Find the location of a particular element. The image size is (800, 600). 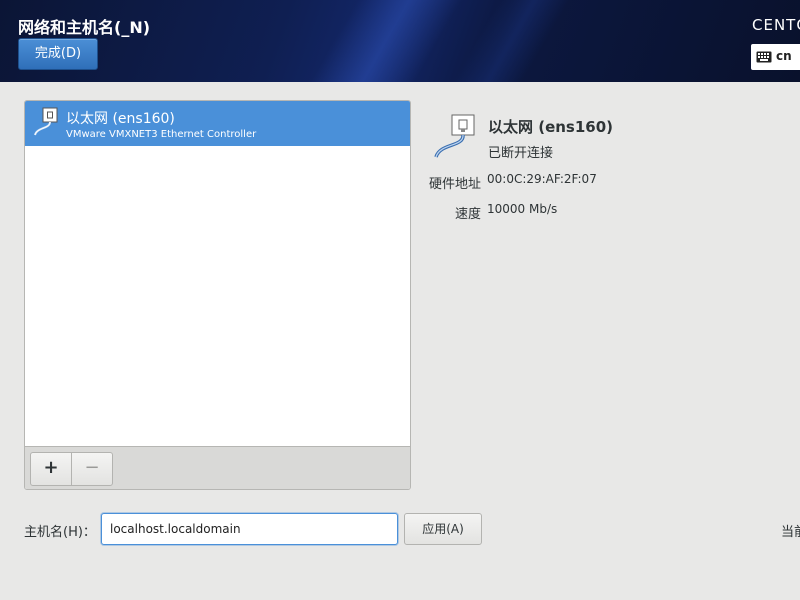

speed-value: 10000 Mb/s is located at coordinates (522, 209).